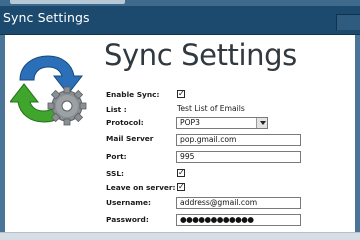  Describe the element at coordinates (357, 137) in the screenshot. I see `window-frame-right` at that location.